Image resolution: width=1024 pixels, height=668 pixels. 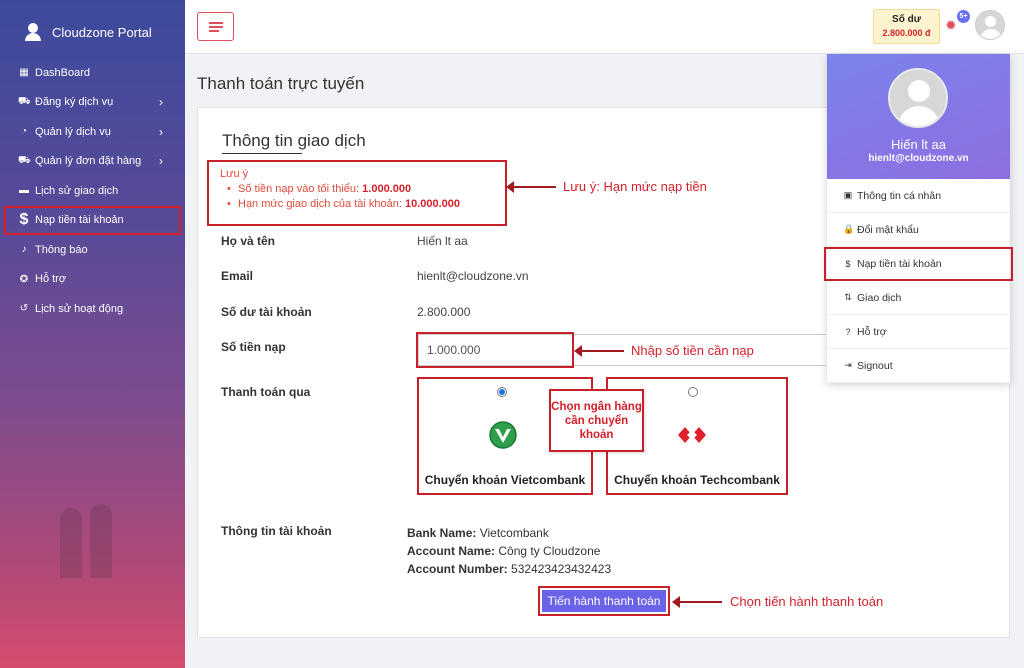 I want to click on sidebar-item-6: ♪ Thông báo, so click(x=92, y=250).